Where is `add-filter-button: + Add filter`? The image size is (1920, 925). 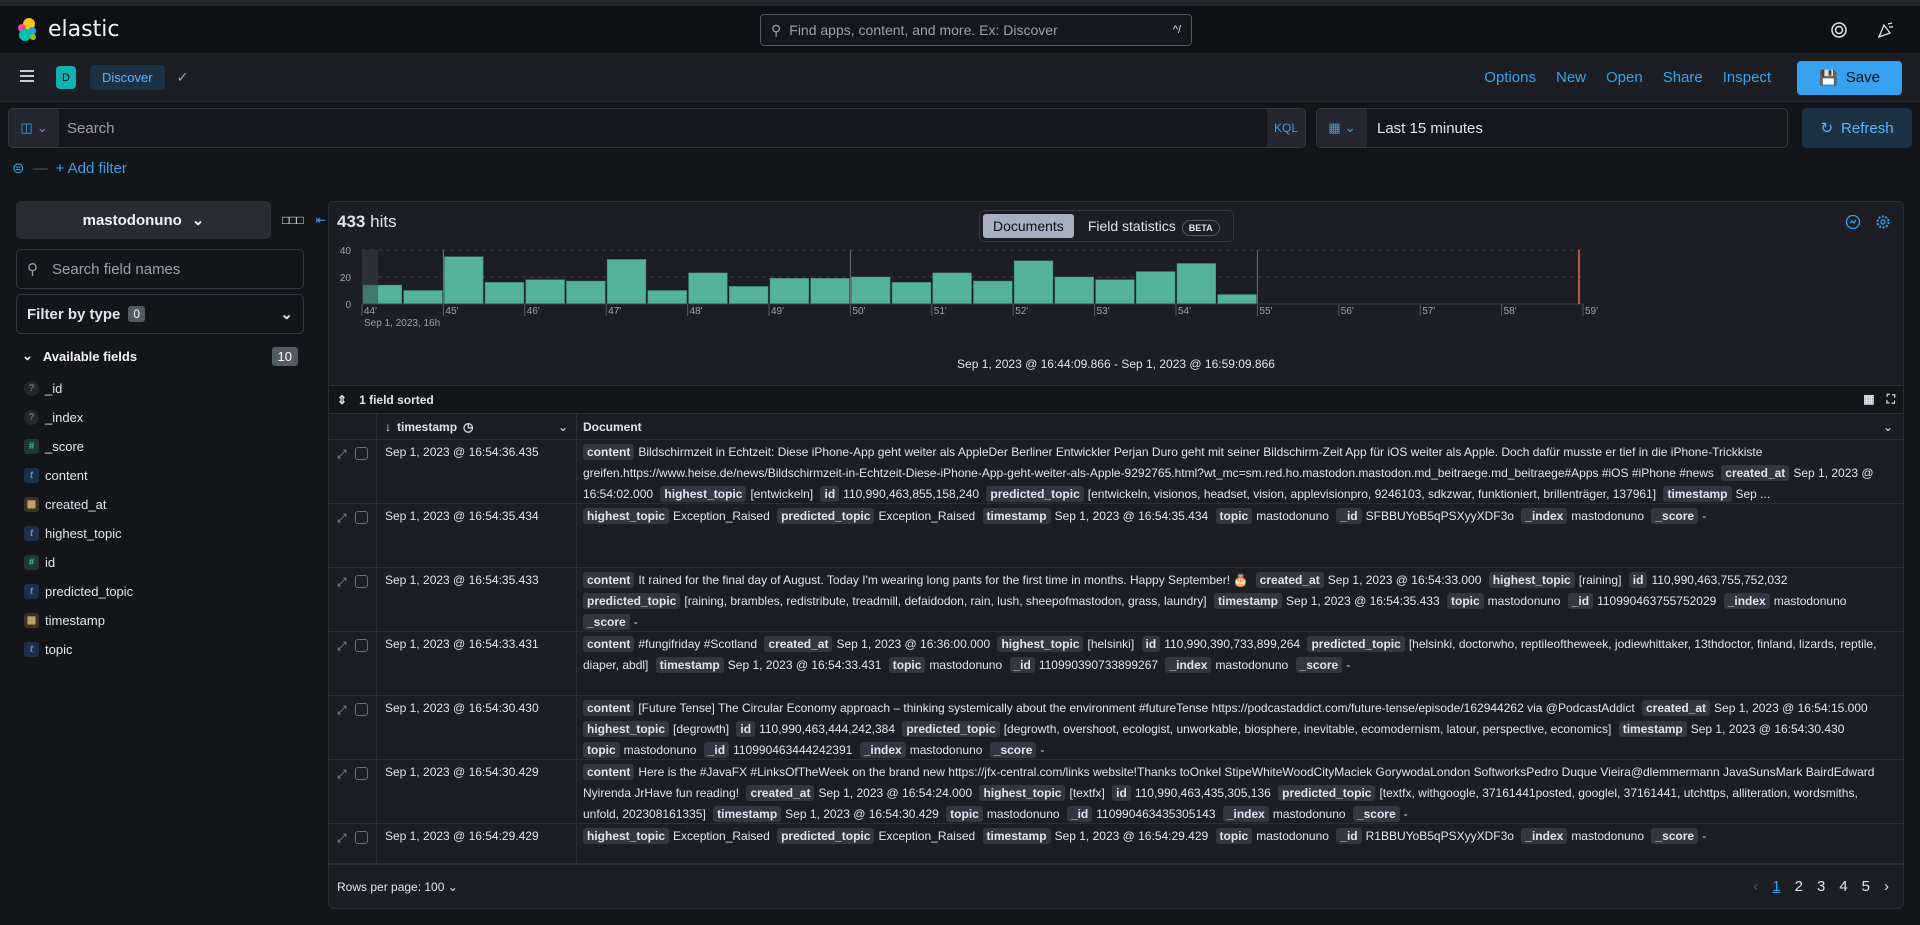 add-filter-button: + Add filter is located at coordinates (91, 168).